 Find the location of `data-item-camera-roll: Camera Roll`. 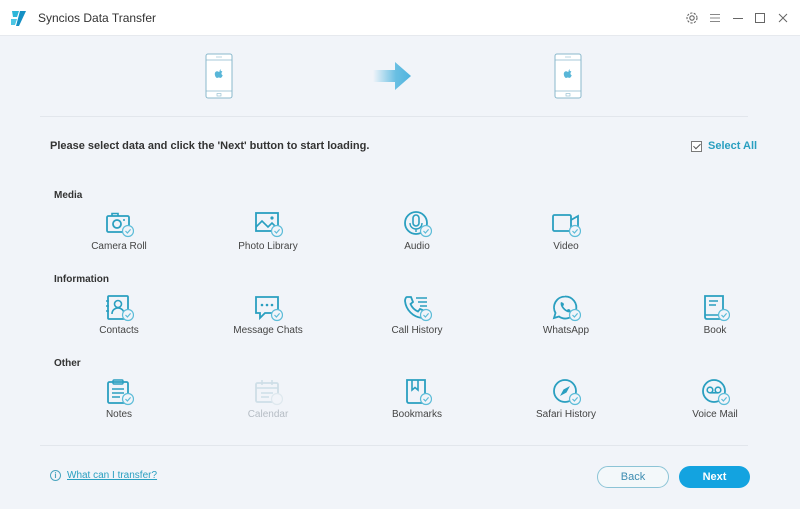

data-item-camera-roll: Camera Roll is located at coordinates (119, 231).